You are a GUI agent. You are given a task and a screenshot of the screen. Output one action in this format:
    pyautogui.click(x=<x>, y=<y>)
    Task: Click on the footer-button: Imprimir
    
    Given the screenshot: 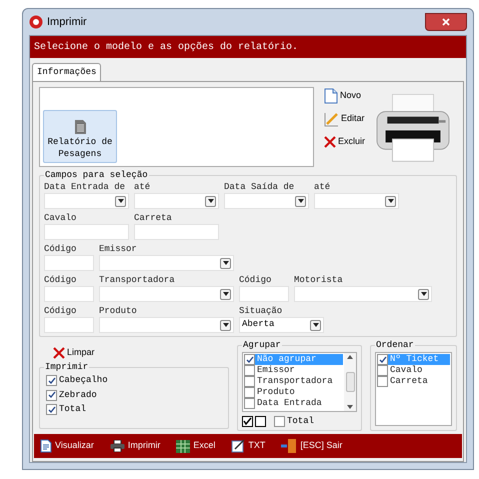 What is the action you would take?
    pyautogui.click(x=135, y=446)
    